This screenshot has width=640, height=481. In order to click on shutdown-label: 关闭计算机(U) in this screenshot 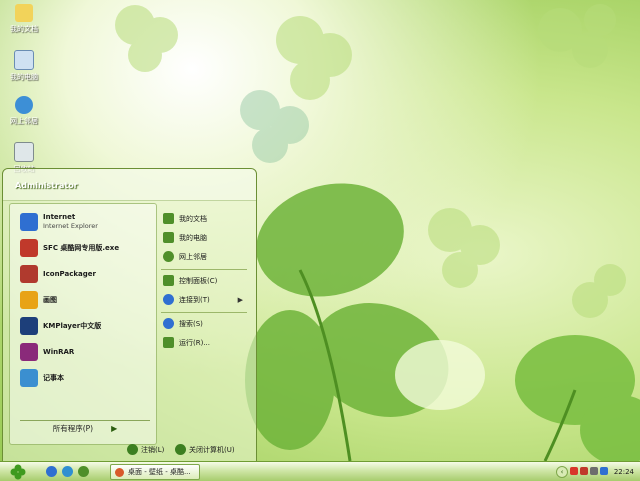, I will do `click(212, 449)`.